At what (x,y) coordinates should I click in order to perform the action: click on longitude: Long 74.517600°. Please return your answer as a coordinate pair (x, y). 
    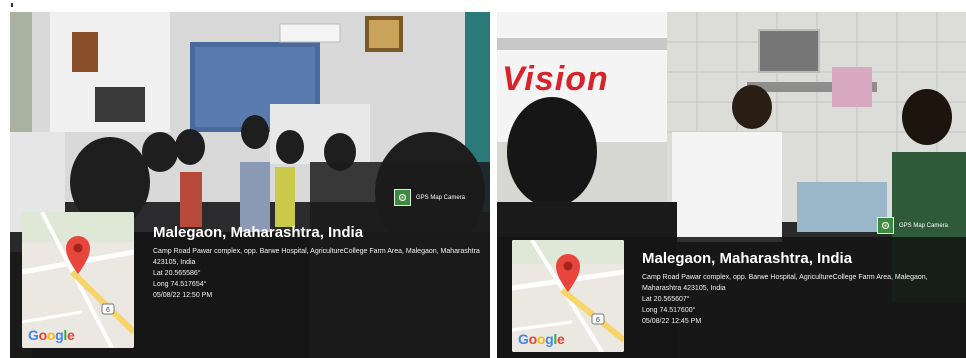
    Looking at the image, I should click on (669, 310).